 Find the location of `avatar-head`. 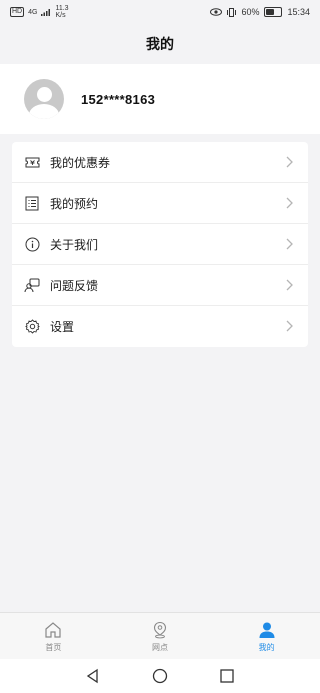

avatar-head is located at coordinates (44, 94).